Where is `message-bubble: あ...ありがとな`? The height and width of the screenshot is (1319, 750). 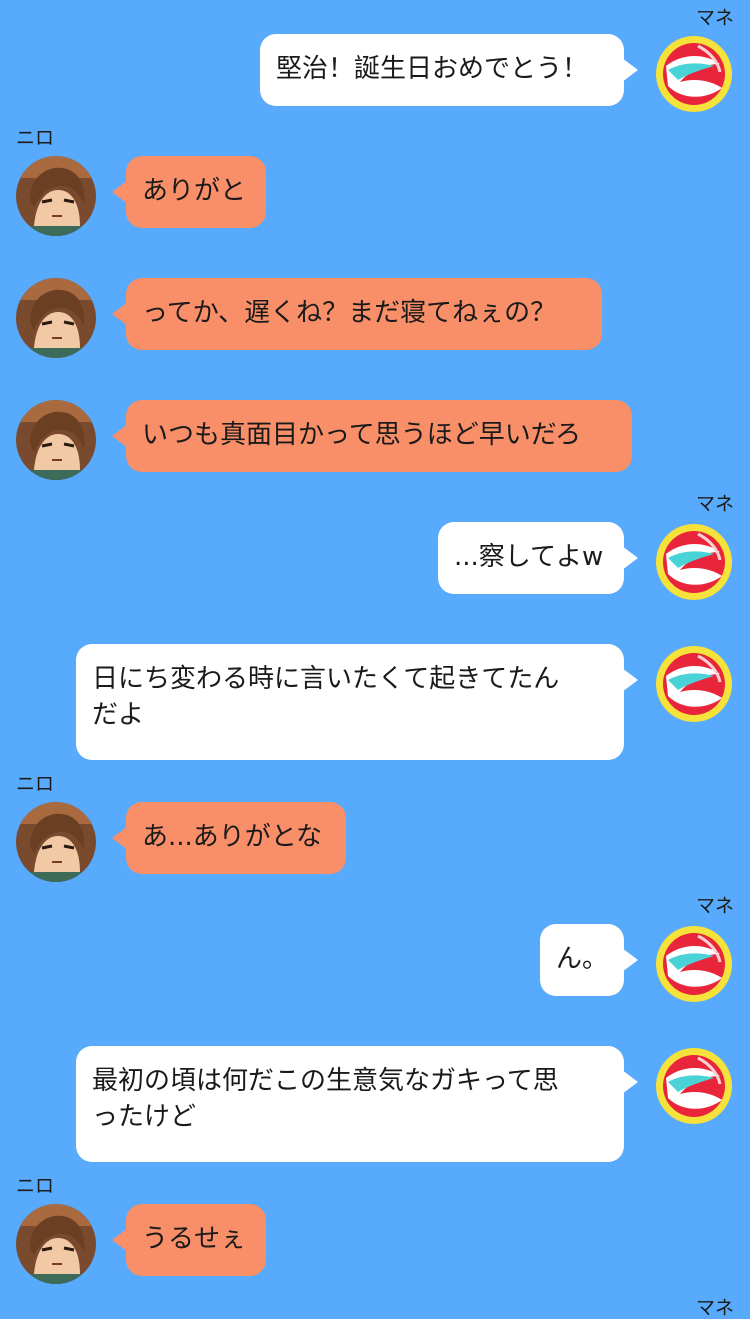
message-bubble: あ...ありがとな is located at coordinates (229, 838).